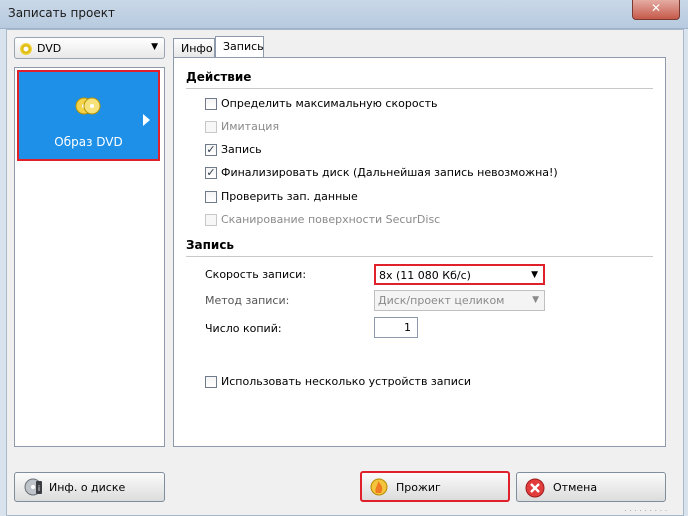  What do you see at coordinates (241, 149) in the screenshot?
I see `checkbox-label: Запись` at bounding box center [241, 149].